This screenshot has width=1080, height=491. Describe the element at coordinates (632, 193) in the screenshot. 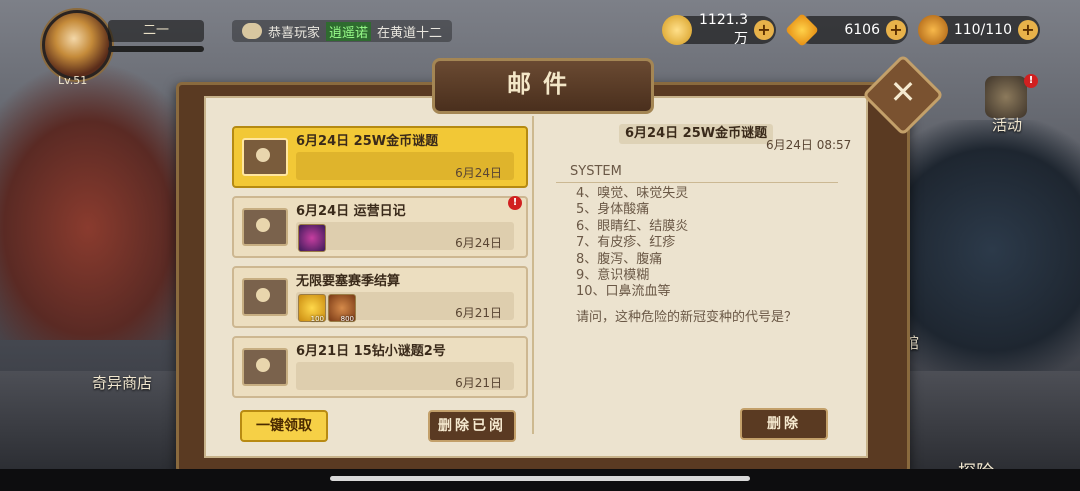

I see `reader-line: 4、嗅觉、味觉失灵` at that location.